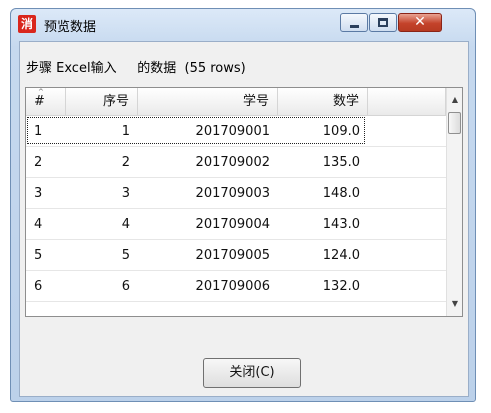 The height and width of the screenshot is (413, 491). I want to click on cell-student-id: 201709003, so click(208, 193).